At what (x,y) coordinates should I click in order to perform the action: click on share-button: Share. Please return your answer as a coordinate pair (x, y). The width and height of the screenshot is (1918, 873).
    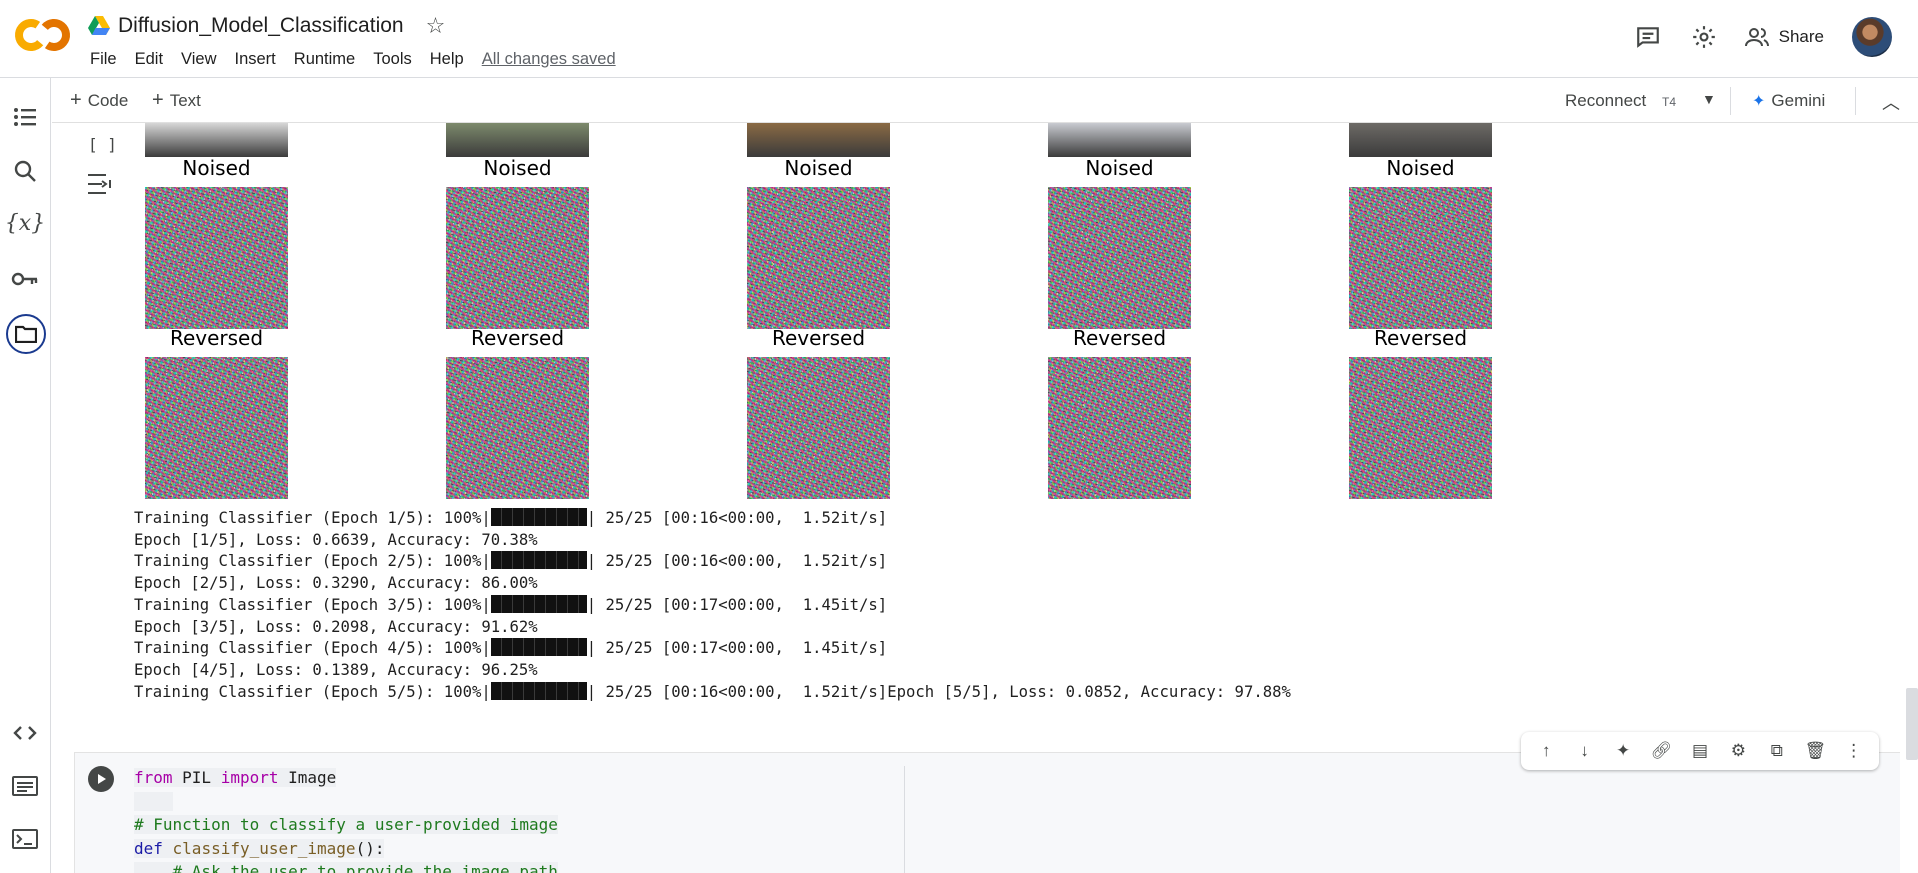
    Looking at the image, I should click on (1784, 37).